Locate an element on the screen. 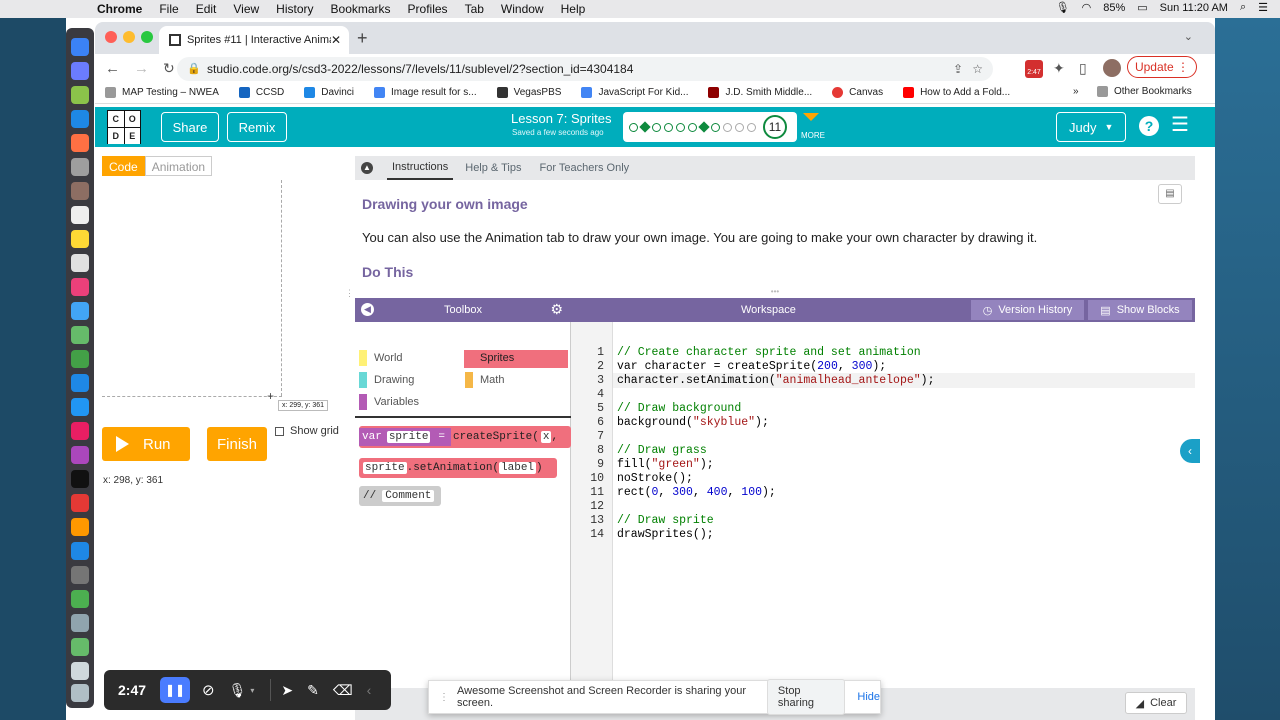  collapse-panel-icon: ‹ is located at coordinates (1190, 451).